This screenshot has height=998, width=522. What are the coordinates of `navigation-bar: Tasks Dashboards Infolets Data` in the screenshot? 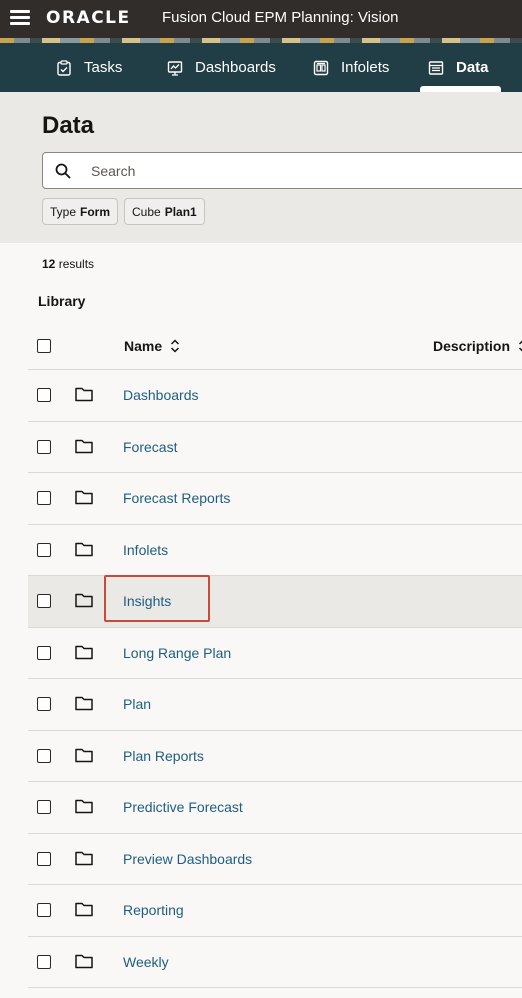 It's located at (261, 67).